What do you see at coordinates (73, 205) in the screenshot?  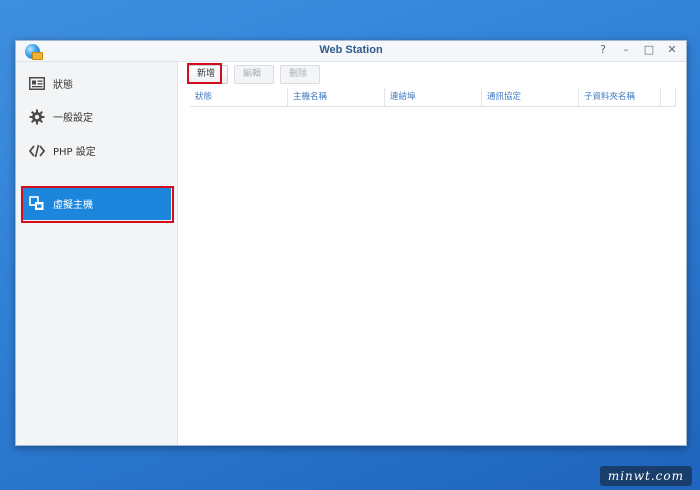 I see `sidebar-item-label: 虛擬主機` at bounding box center [73, 205].